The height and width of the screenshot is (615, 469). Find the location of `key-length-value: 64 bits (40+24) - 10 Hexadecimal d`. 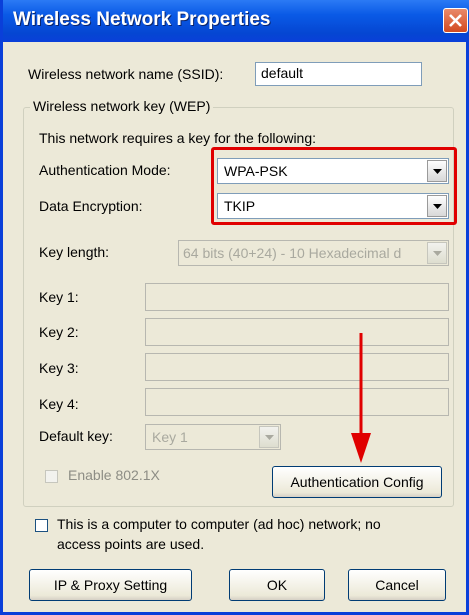

key-length-value: 64 bits (40+24) - 10 Hexadecimal d is located at coordinates (292, 253).